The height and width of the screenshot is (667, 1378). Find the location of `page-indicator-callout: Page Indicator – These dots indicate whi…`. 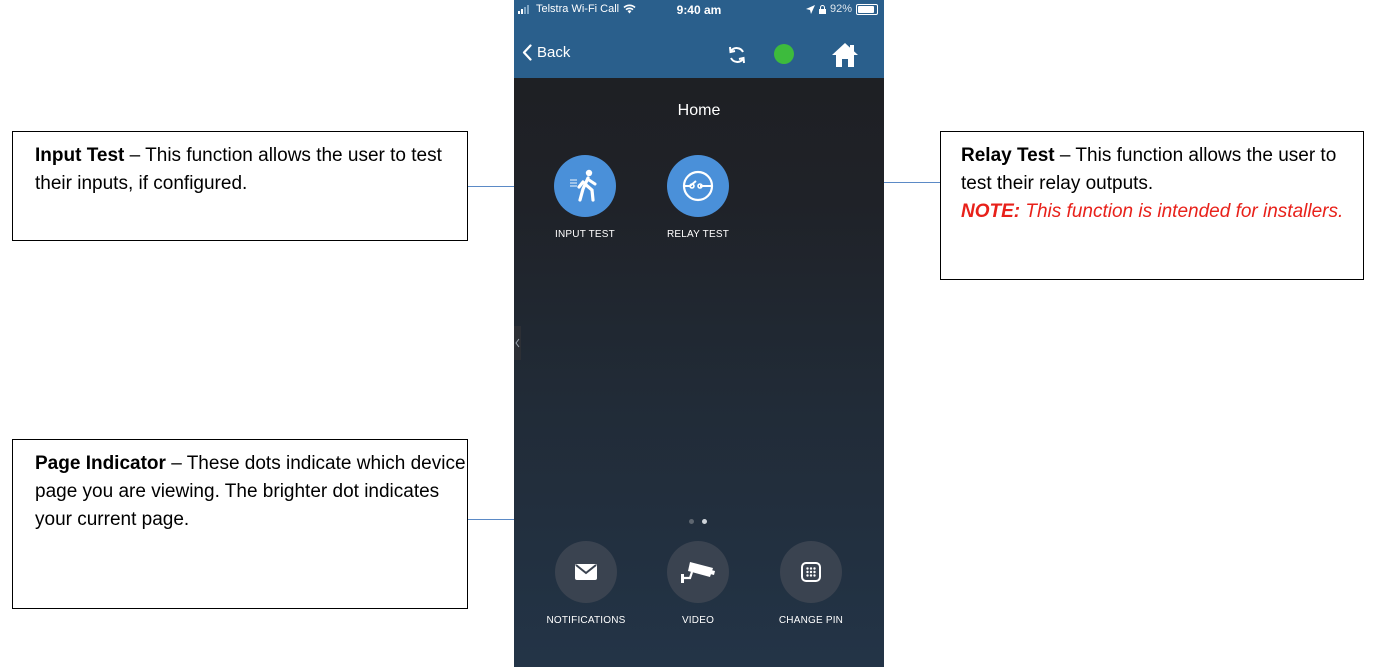

page-indicator-callout: Page Indicator – These dots indicate whi… is located at coordinates (240, 524).